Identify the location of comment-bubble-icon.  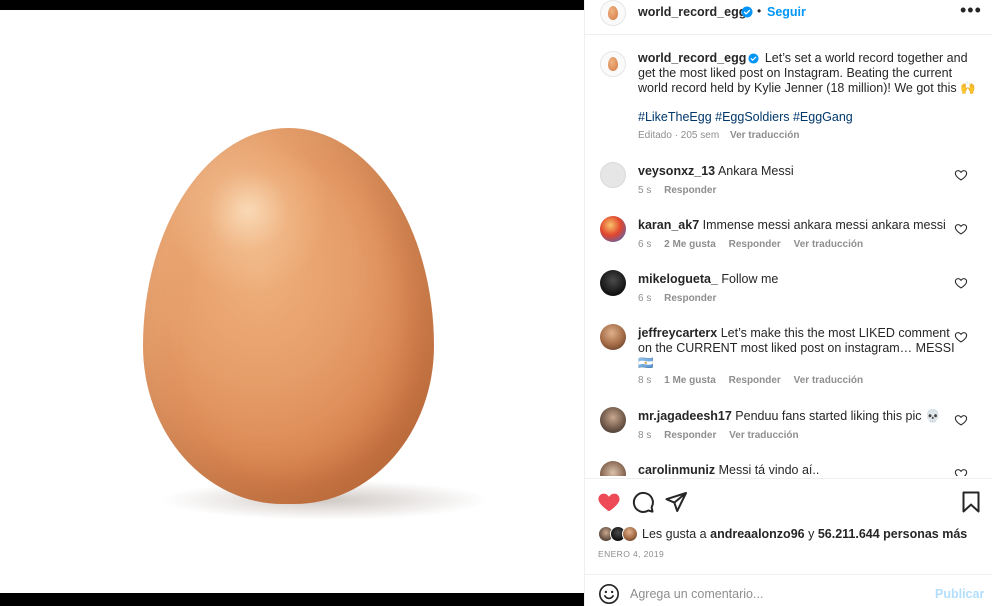
(643, 502).